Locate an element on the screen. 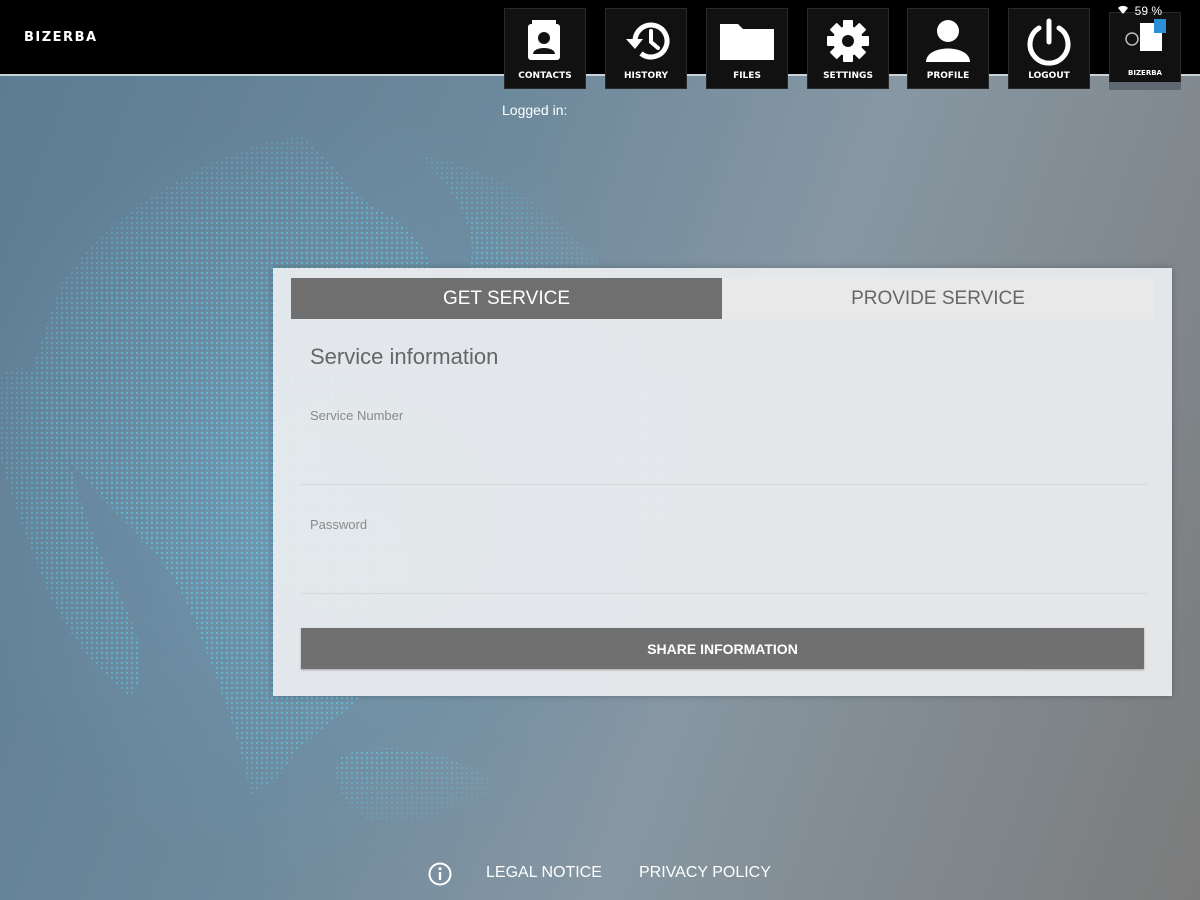 This screenshot has width=1200, height=900. nav-contacts-button: CONTACTS is located at coordinates (545, 48).